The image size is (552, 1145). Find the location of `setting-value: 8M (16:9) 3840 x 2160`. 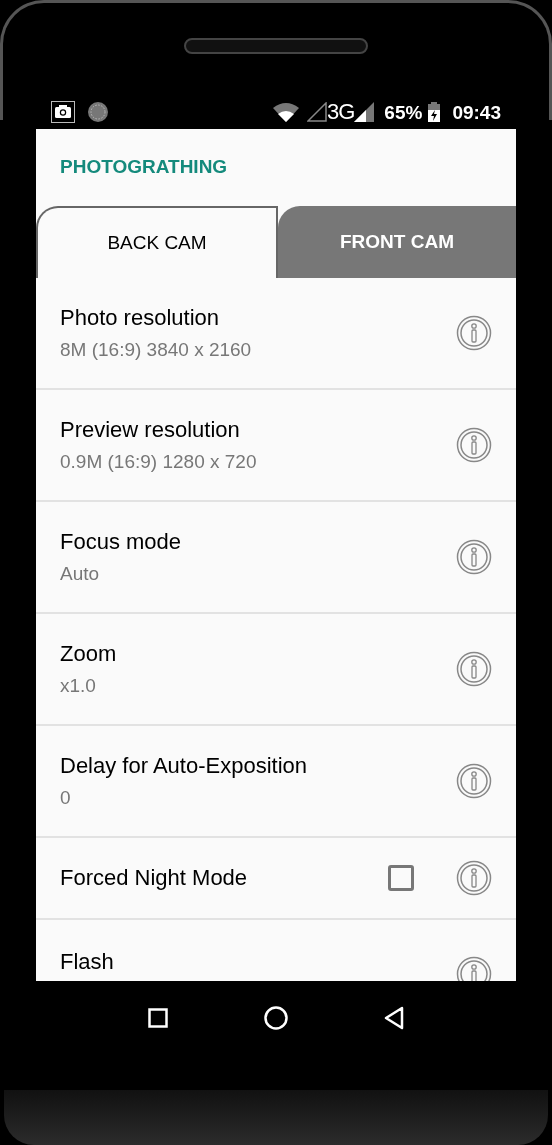

setting-value: 8M (16:9) 3840 x 2160 is located at coordinates (156, 349).